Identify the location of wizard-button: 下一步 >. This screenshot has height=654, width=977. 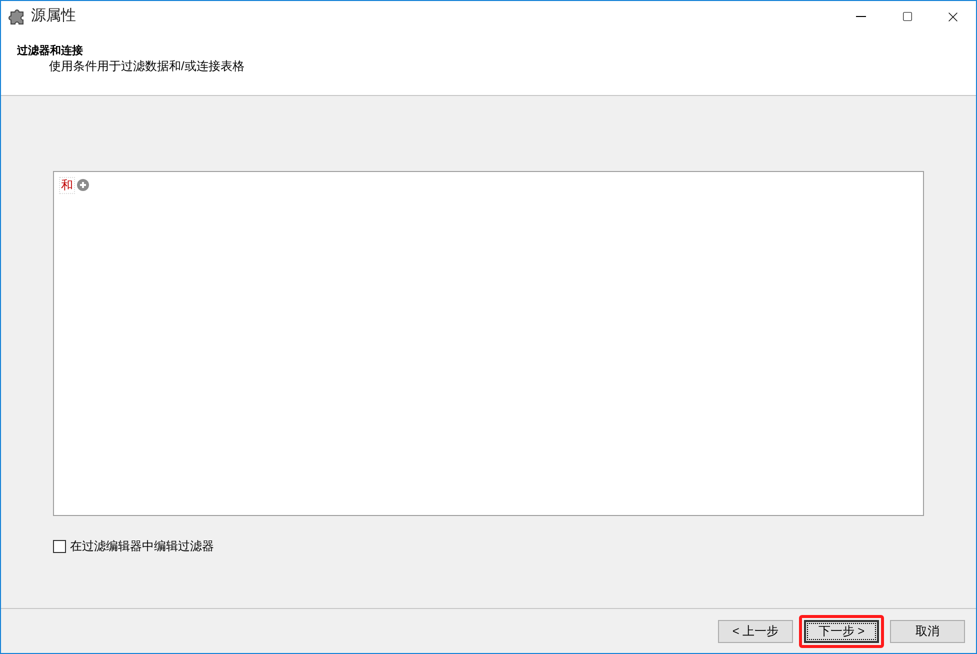
(841, 631).